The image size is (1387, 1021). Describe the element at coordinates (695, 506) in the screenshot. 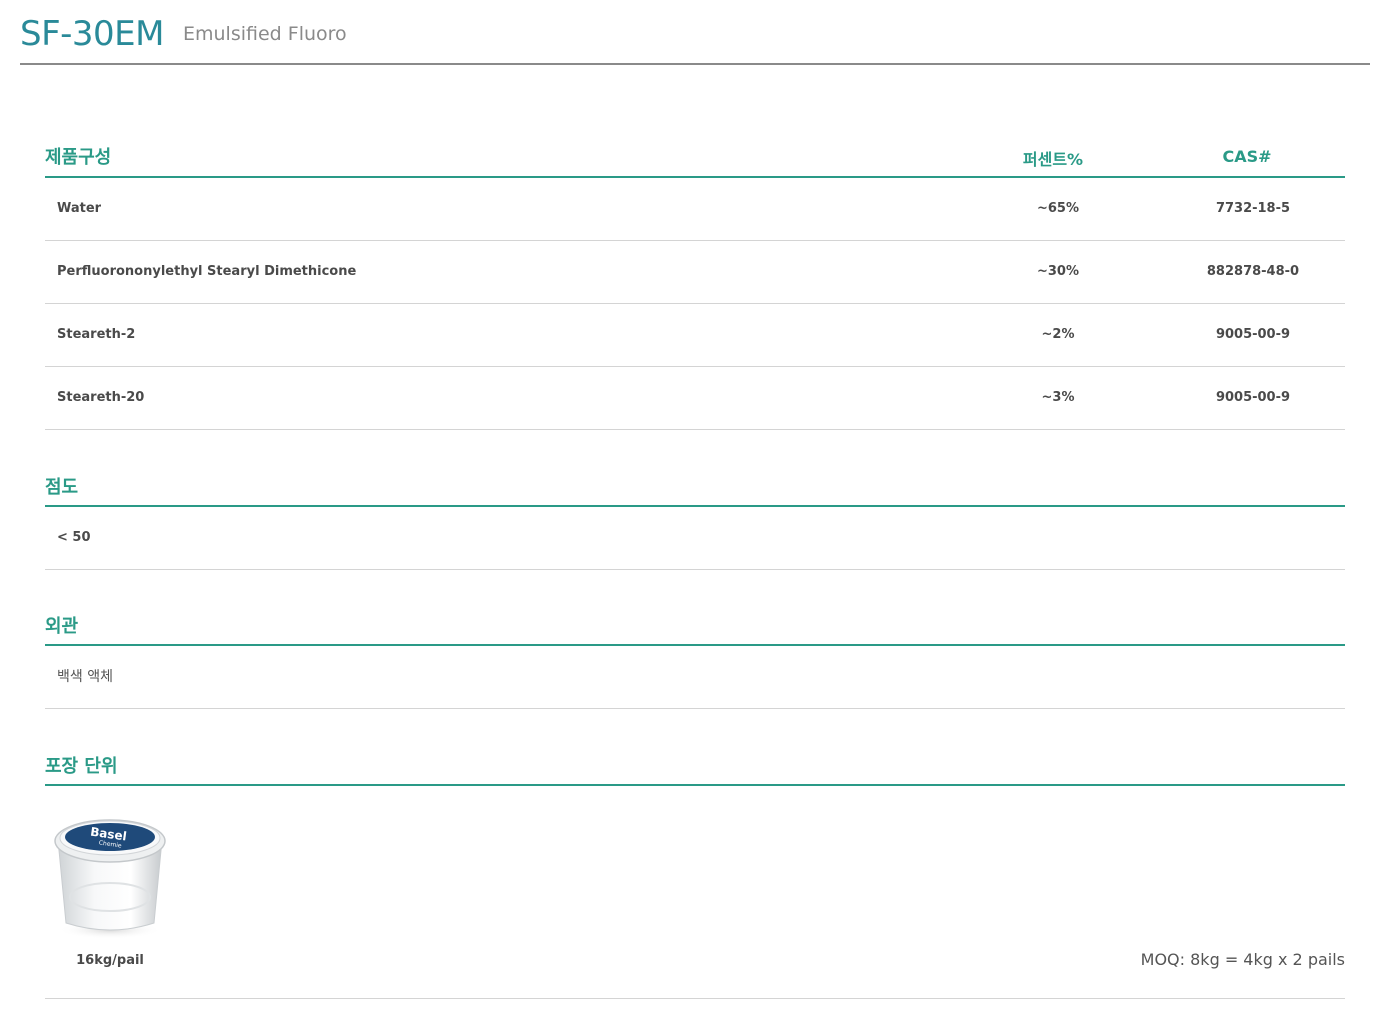

I see `viscosity-rule` at that location.